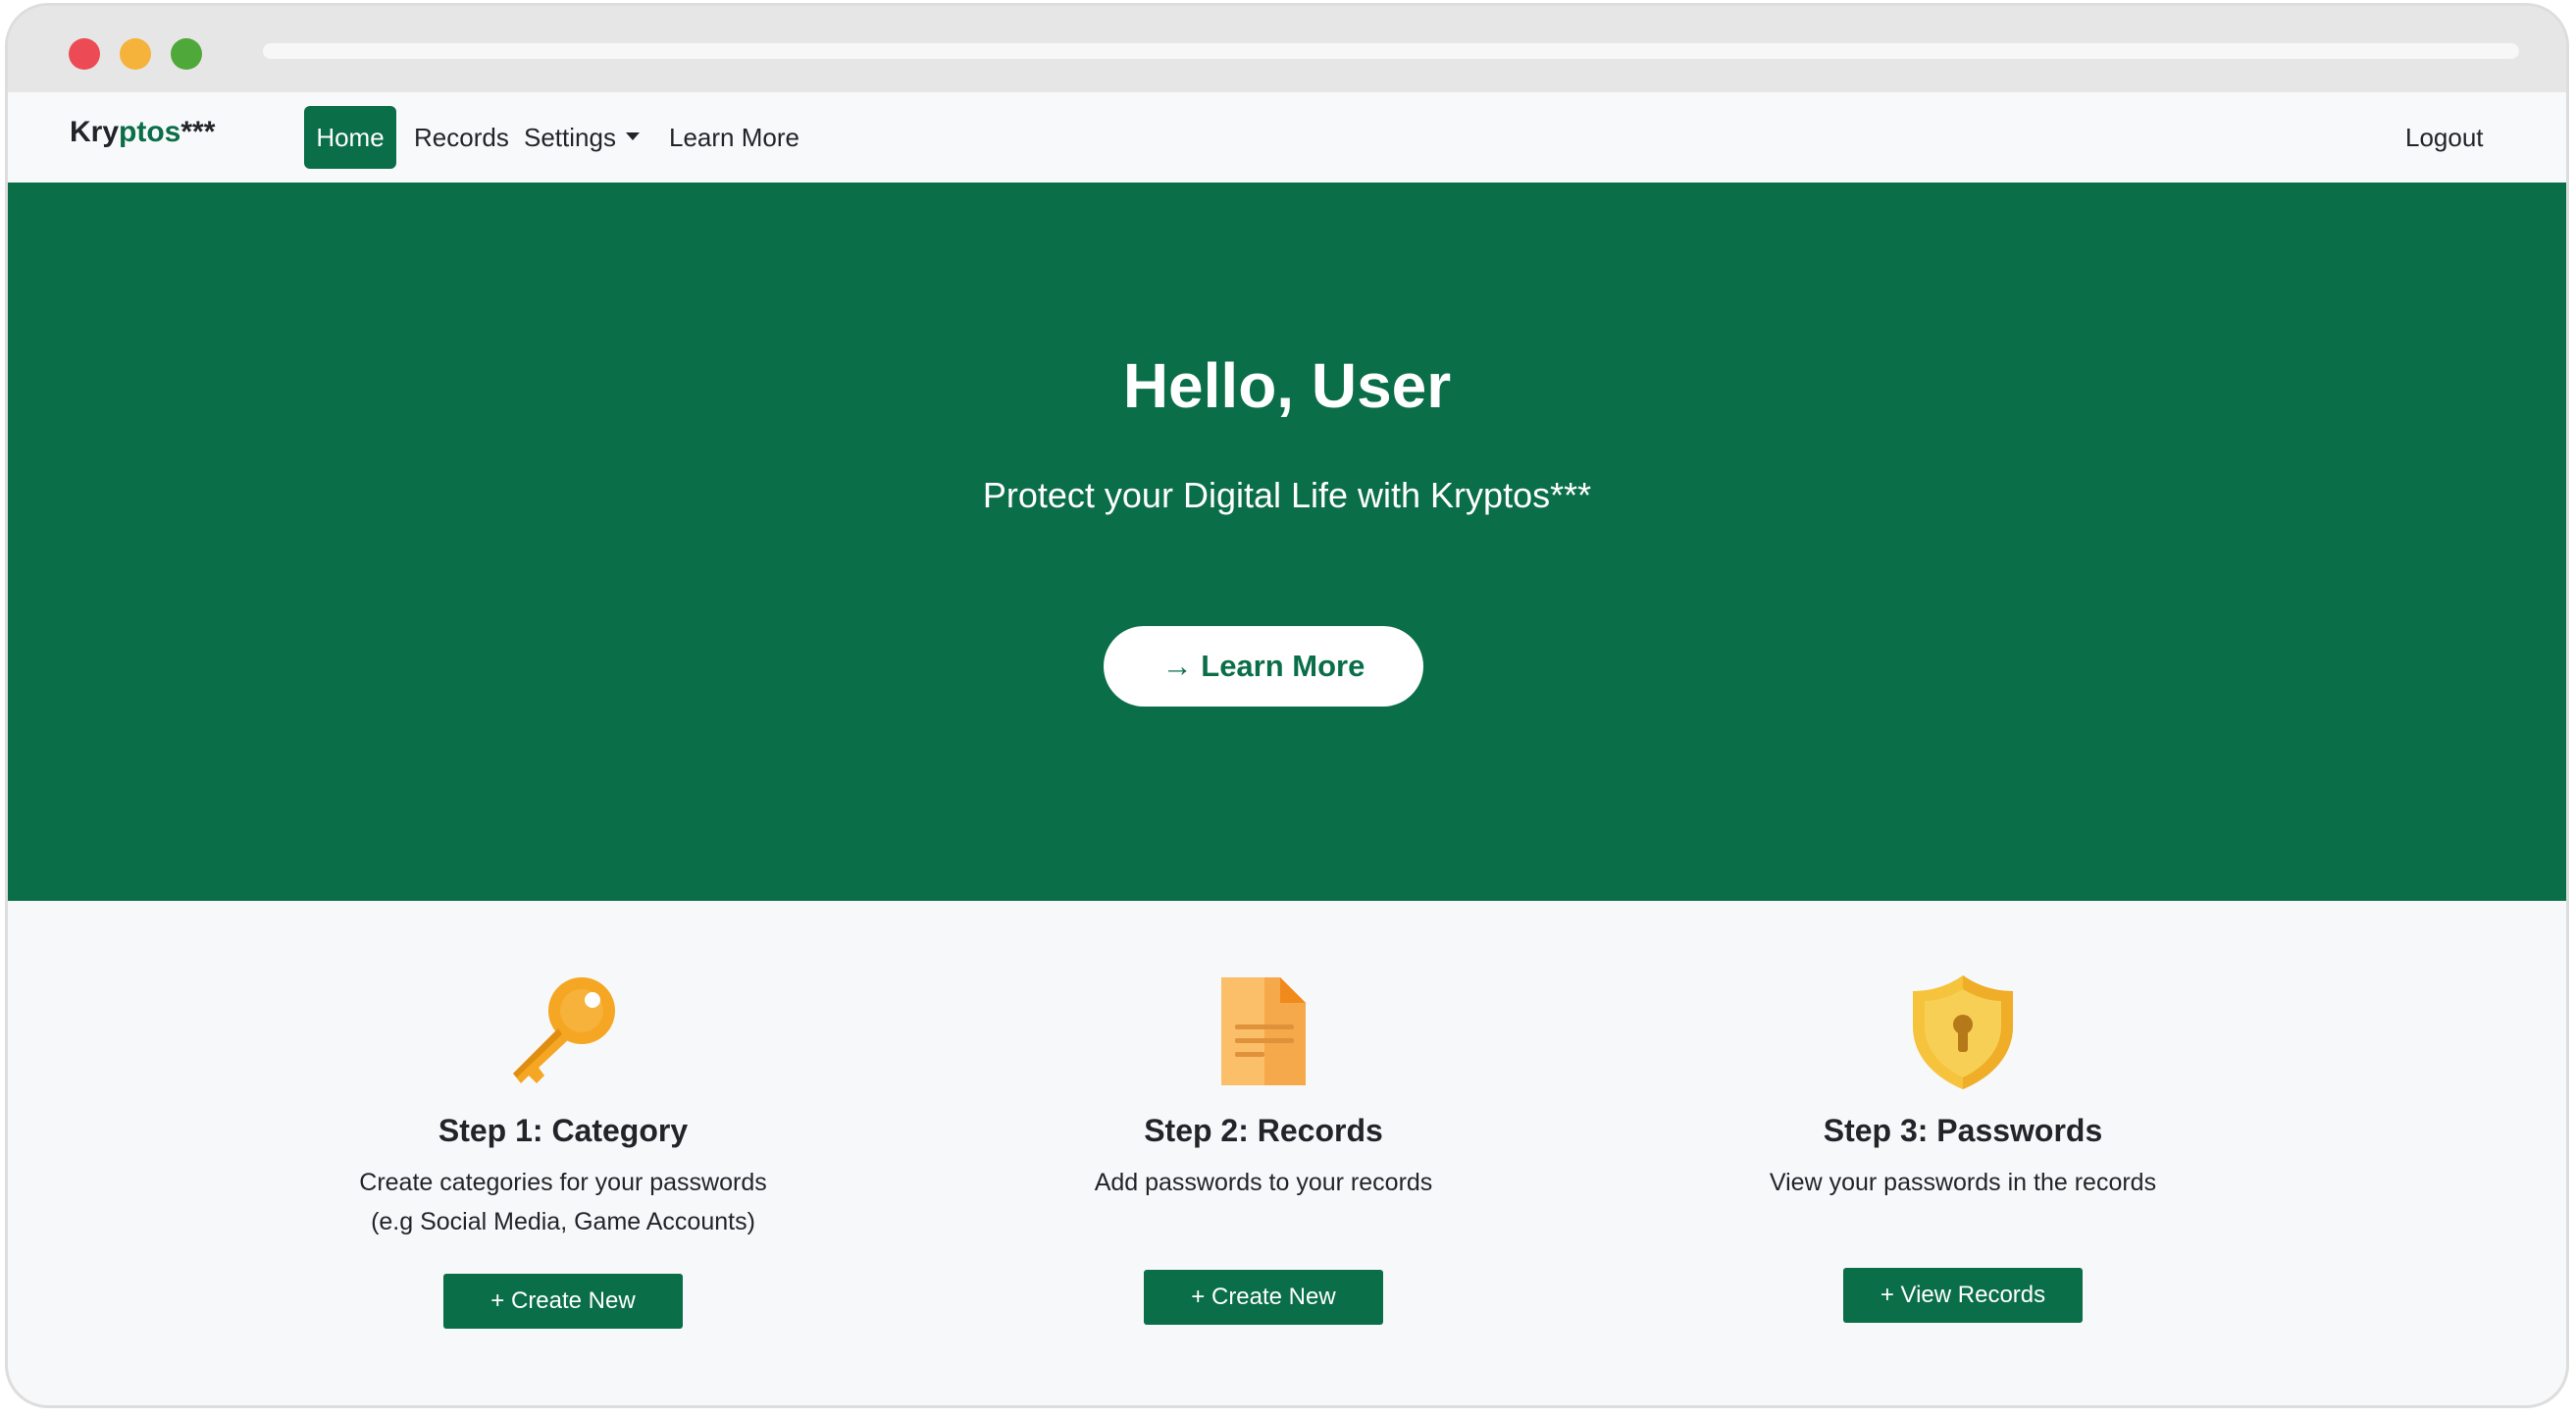 The height and width of the screenshot is (1417, 2576). I want to click on close-window-dot, so click(84, 54).